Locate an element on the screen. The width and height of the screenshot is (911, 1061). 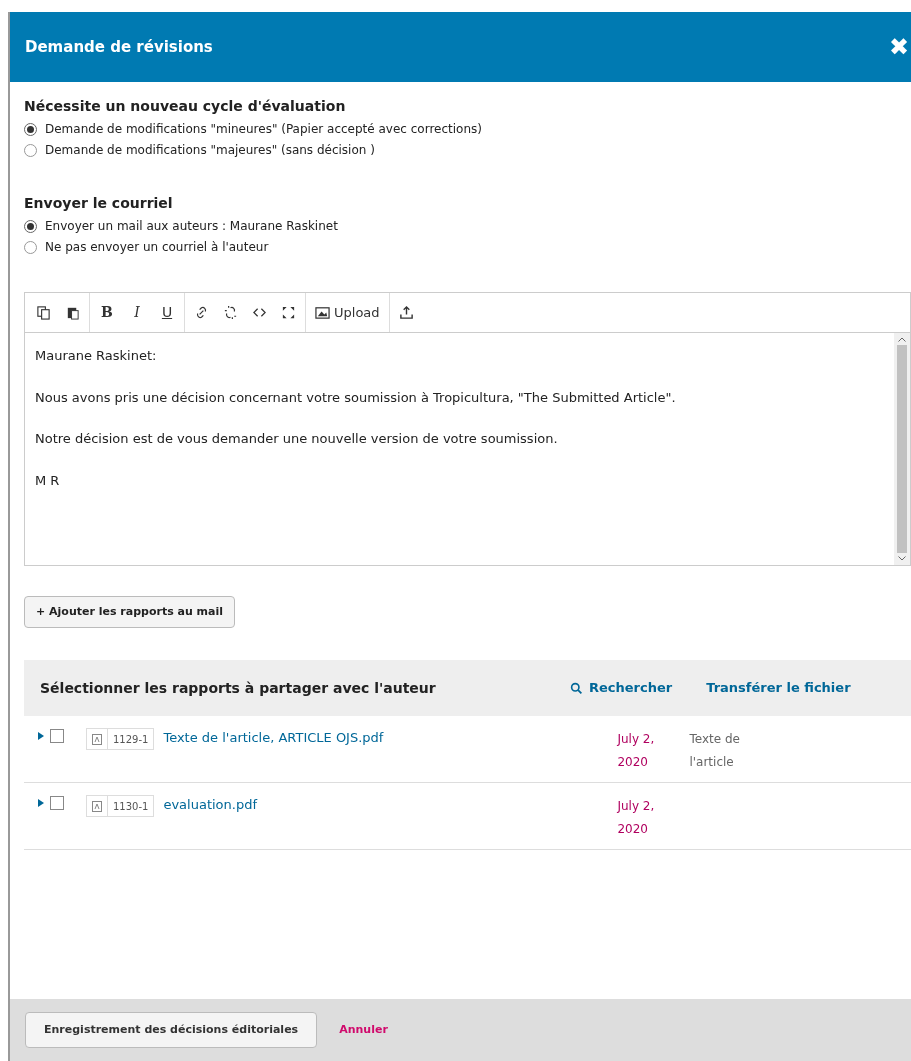
scroll-down-icon is located at coordinates (902, 558).